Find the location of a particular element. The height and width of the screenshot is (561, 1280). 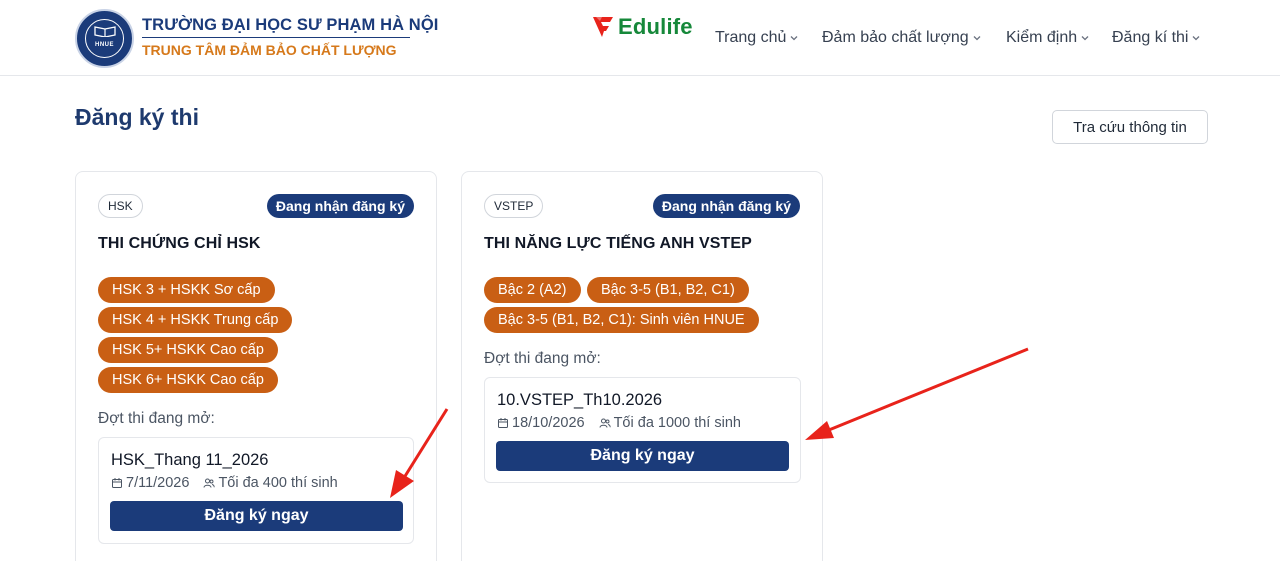

nav-label: Đảm bảo chất lượng is located at coordinates (895, 37).